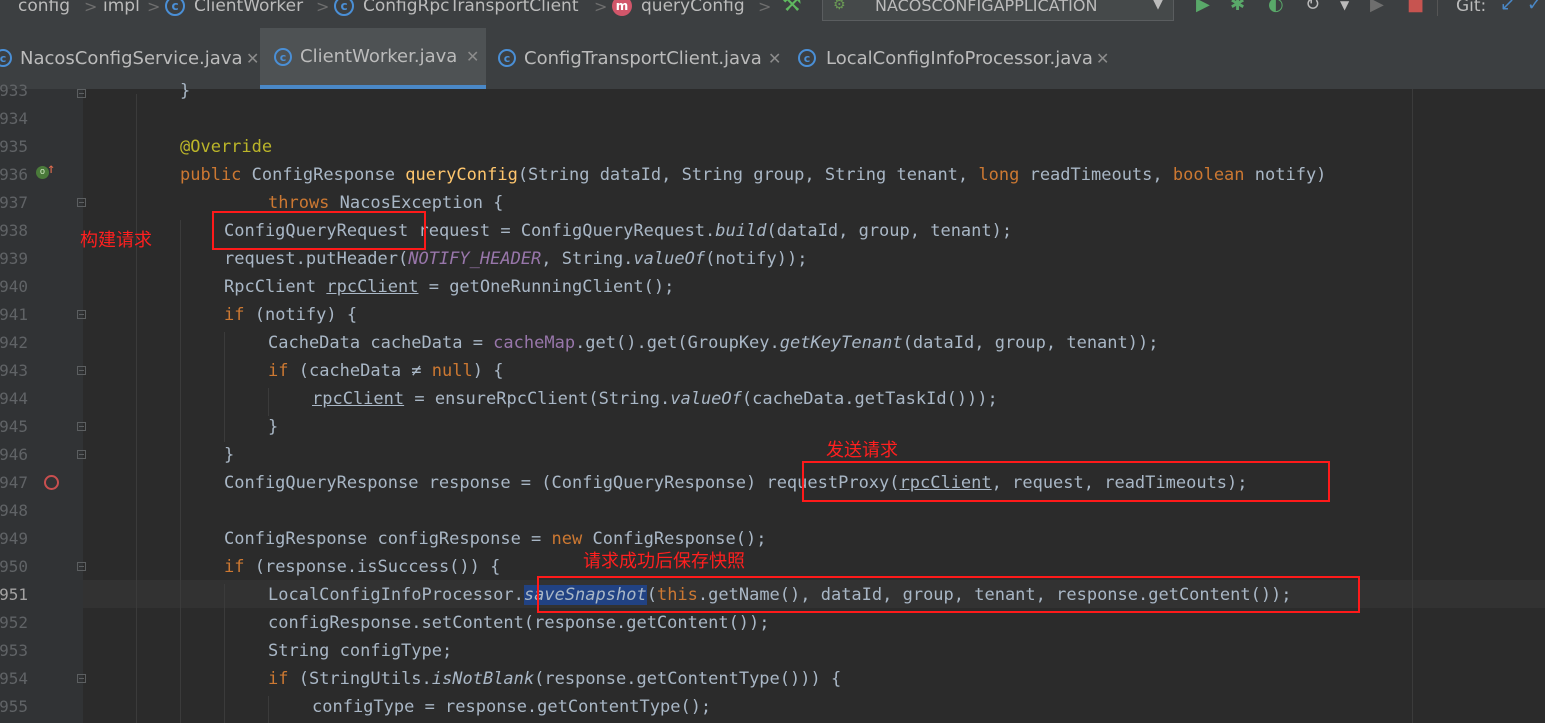  What do you see at coordinates (273, 427) in the screenshot?
I see `code-line-945: }` at bounding box center [273, 427].